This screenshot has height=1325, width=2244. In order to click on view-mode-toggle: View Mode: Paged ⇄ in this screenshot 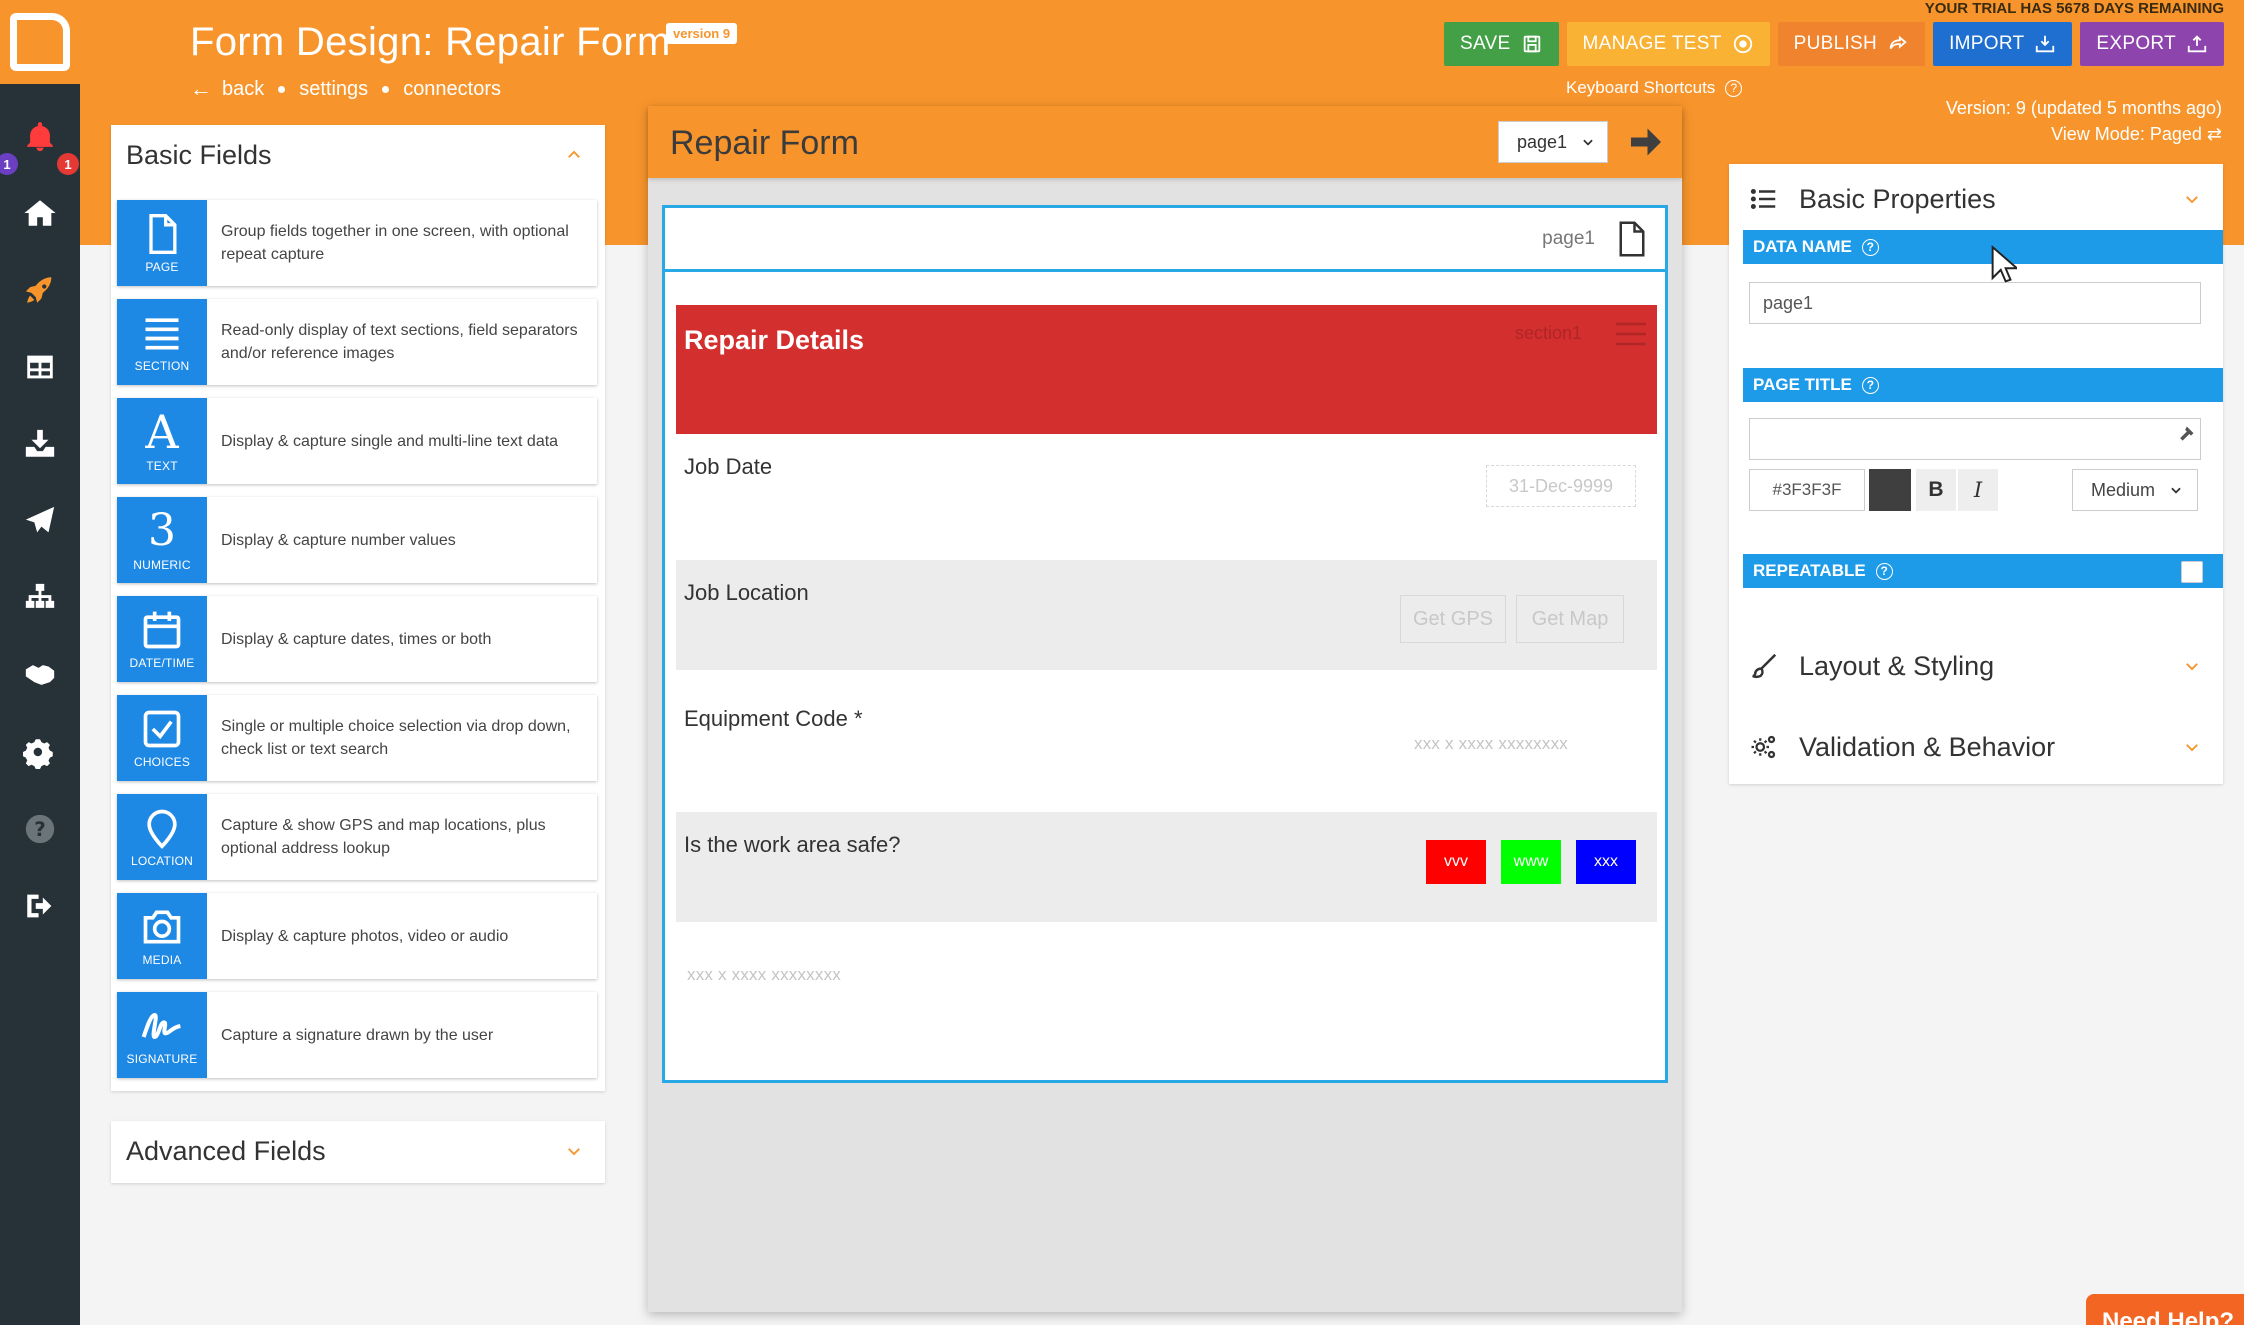, I will do `click(2084, 134)`.